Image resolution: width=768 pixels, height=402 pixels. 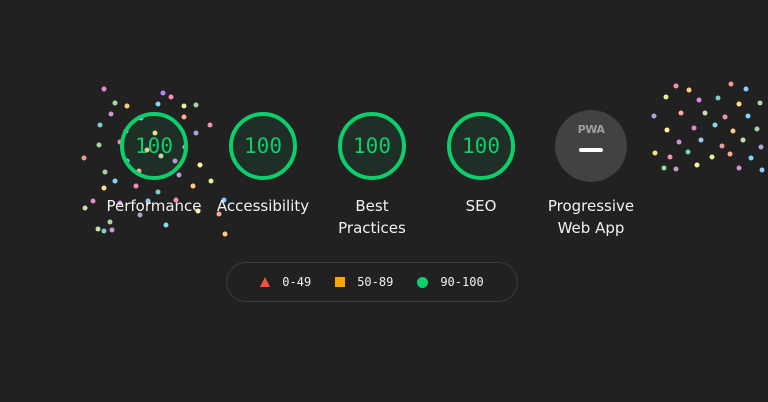 I want to click on legend-fail: 0-49, so click(x=285, y=282).